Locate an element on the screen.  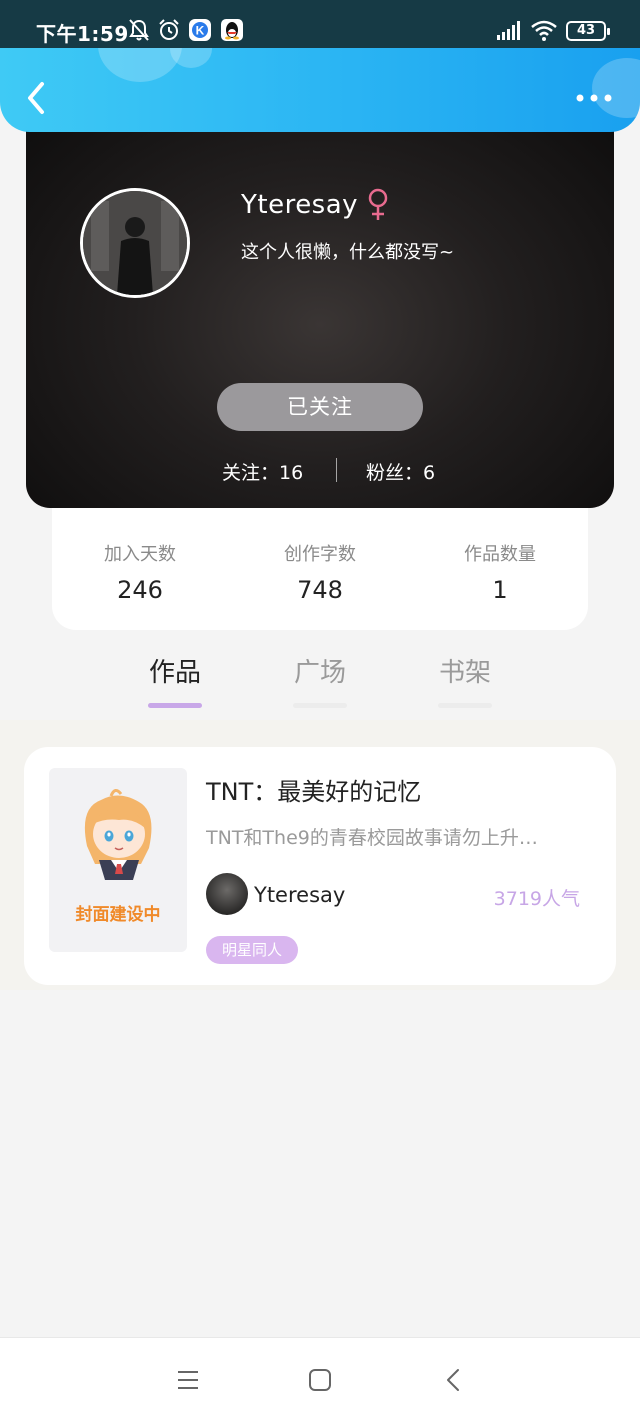
stats-card: 加入天数 246 创作字数 748 作品数量 1 is located at coordinates (320, 563).